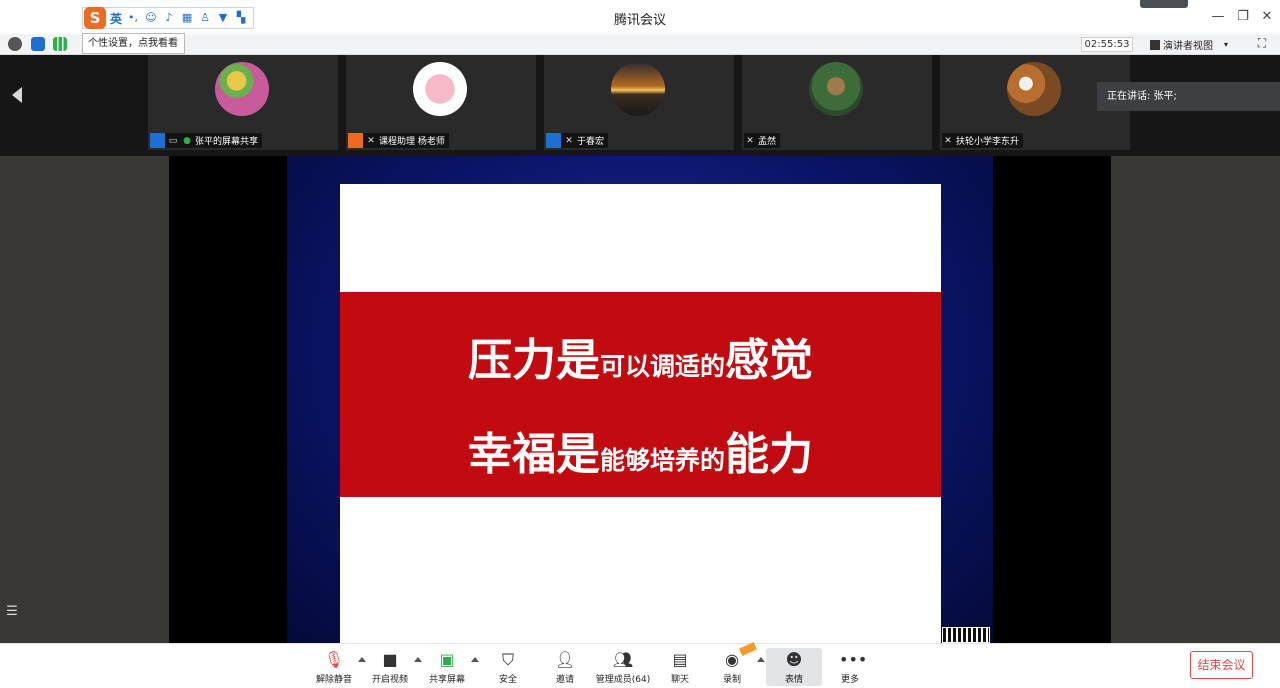  I want to click on title-bar: S 英 •, ☺ ♪ ▦ ♙ ▼ ▚ 腾讯会议 — ❐ ✕, so click(640, 17).